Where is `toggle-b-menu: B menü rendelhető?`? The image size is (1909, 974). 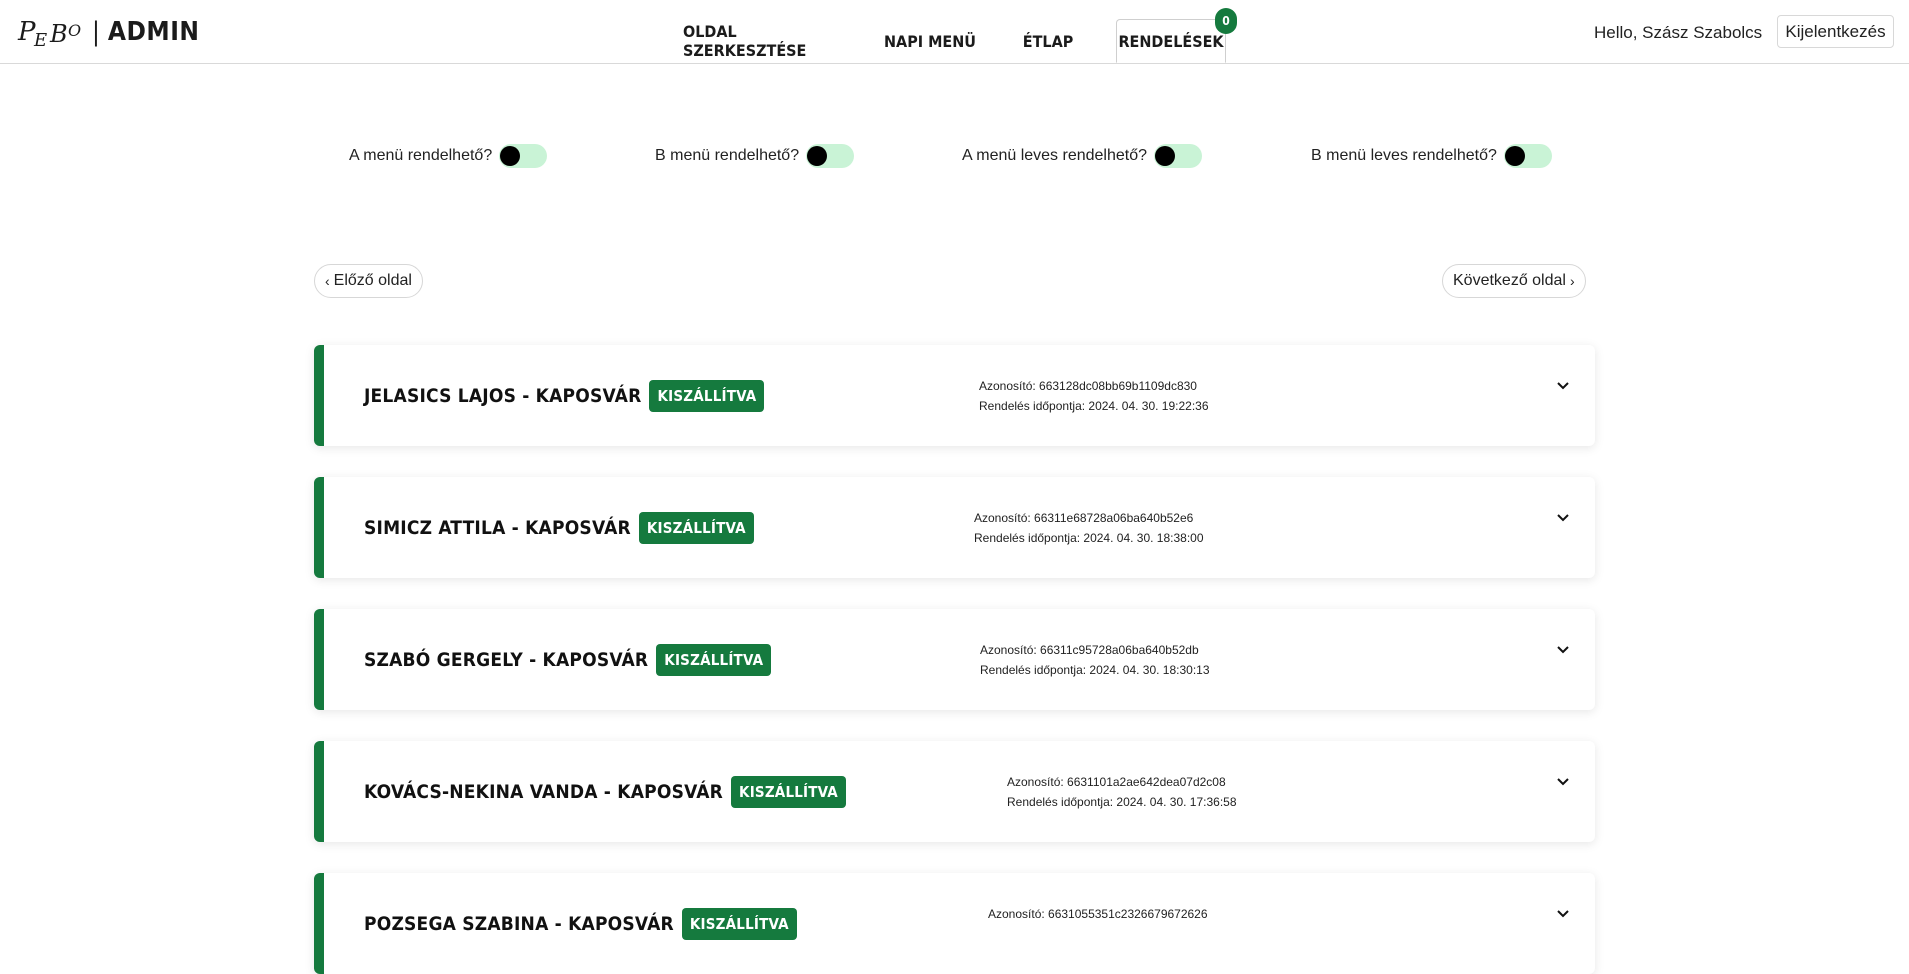
toggle-b-menu: B menü rendelhető? is located at coordinates (755, 156).